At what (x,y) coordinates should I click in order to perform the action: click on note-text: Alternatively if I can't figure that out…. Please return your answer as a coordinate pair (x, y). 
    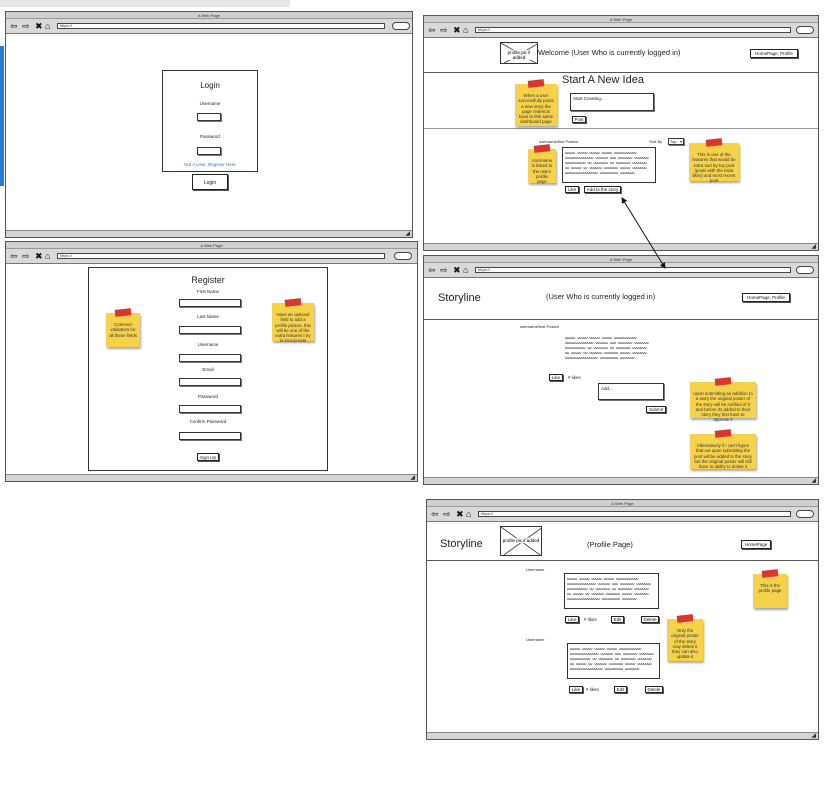
    Looking at the image, I should click on (723, 456).